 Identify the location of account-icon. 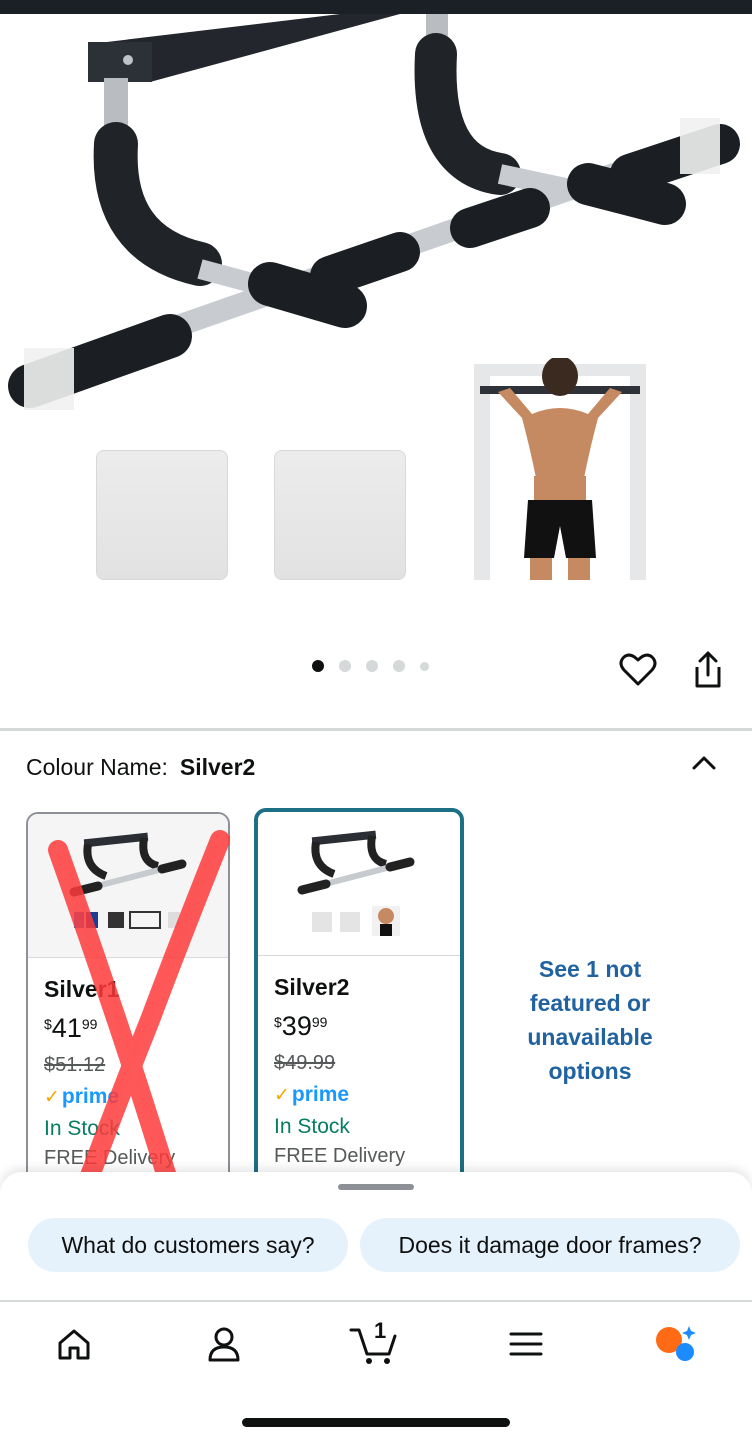
(224, 1344).